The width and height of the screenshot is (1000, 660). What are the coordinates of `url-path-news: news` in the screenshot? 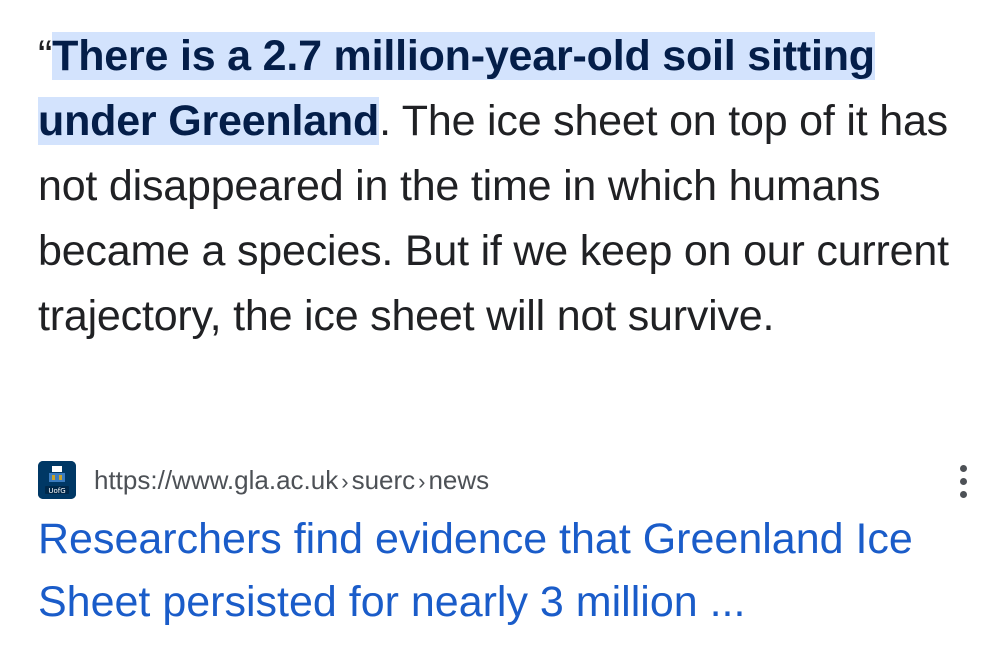 It's located at (459, 480).